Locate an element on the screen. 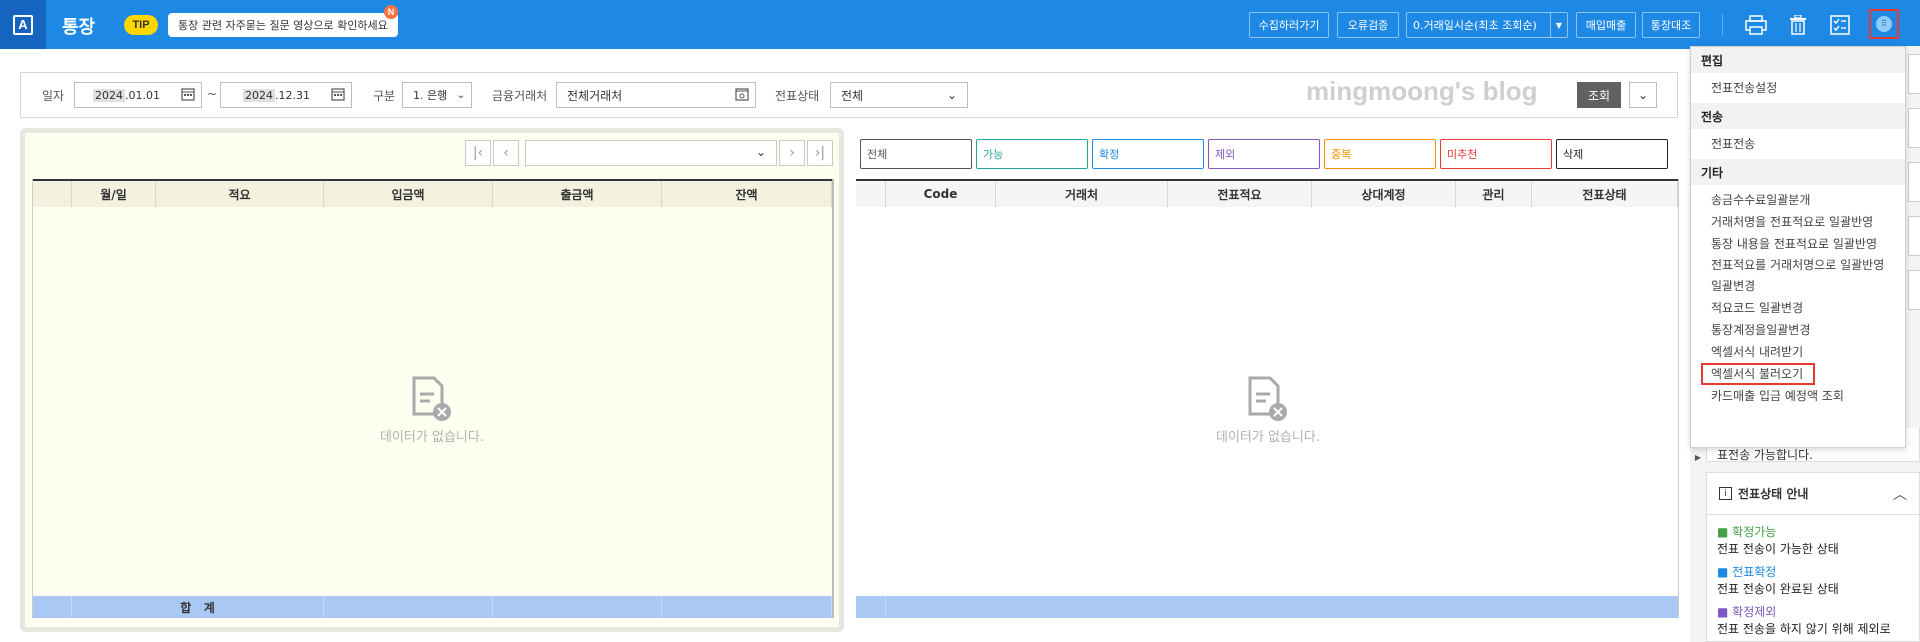 The width and height of the screenshot is (1920, 642). prev-page-button: ‹ is located at coordinates (506, 153).